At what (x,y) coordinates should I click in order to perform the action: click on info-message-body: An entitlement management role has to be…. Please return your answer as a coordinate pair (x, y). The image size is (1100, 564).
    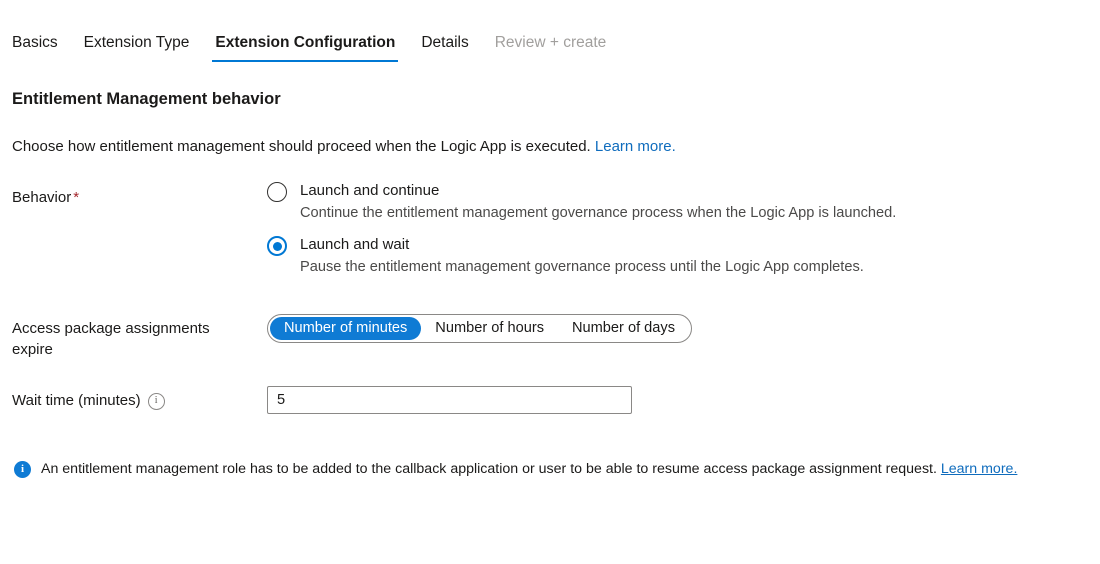
    Looking at the image, I should click on (489, 469).